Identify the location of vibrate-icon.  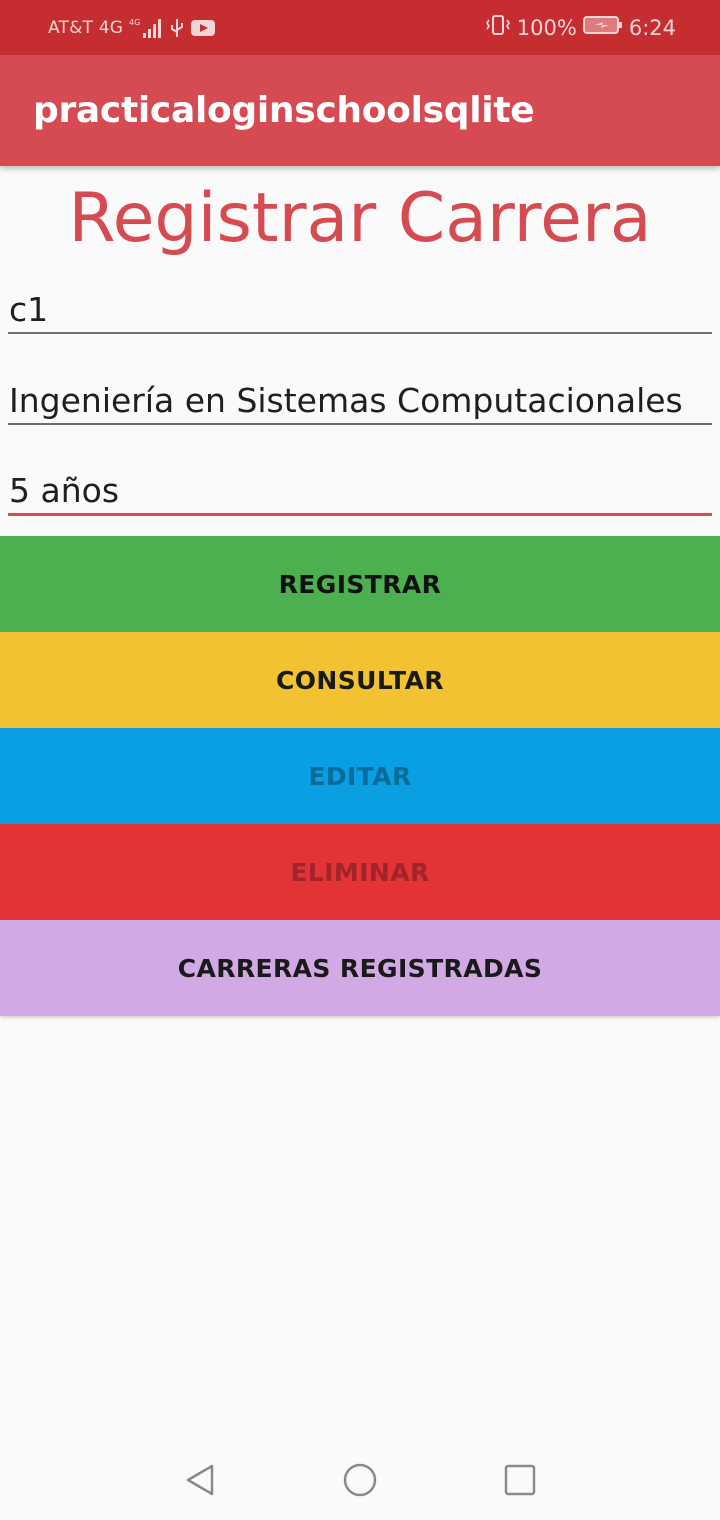
(498, 27).